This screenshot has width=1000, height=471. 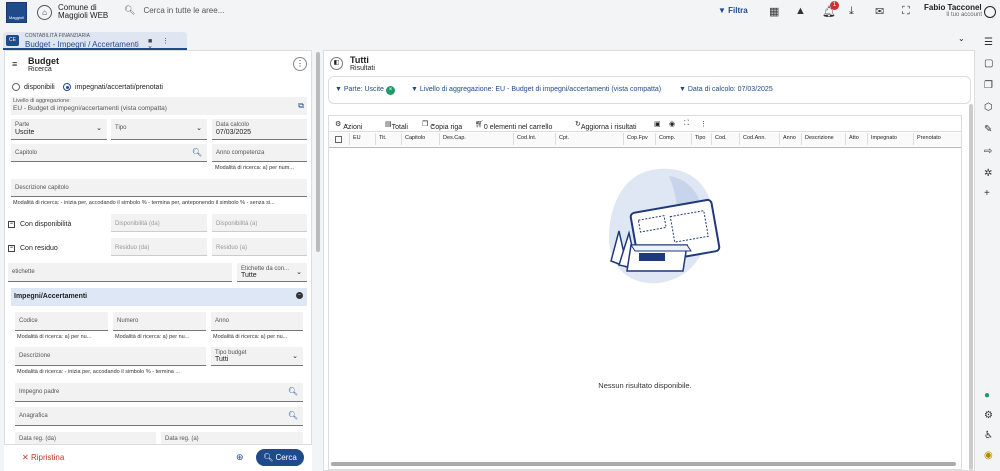 What do you see at coordinates (703, 124) in the screenshot?
I see `more-icon: ⋮` at bounding box center [703, 124].